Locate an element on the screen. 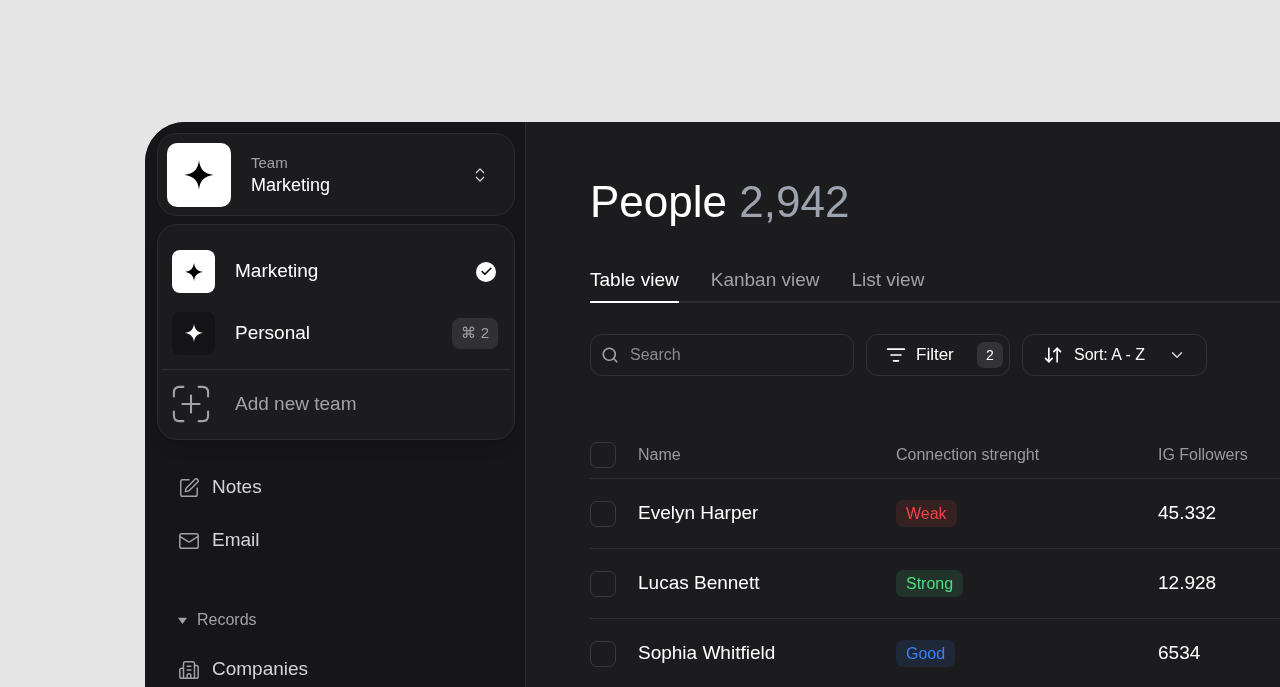  add-icon is located at coordinates (191, 404).